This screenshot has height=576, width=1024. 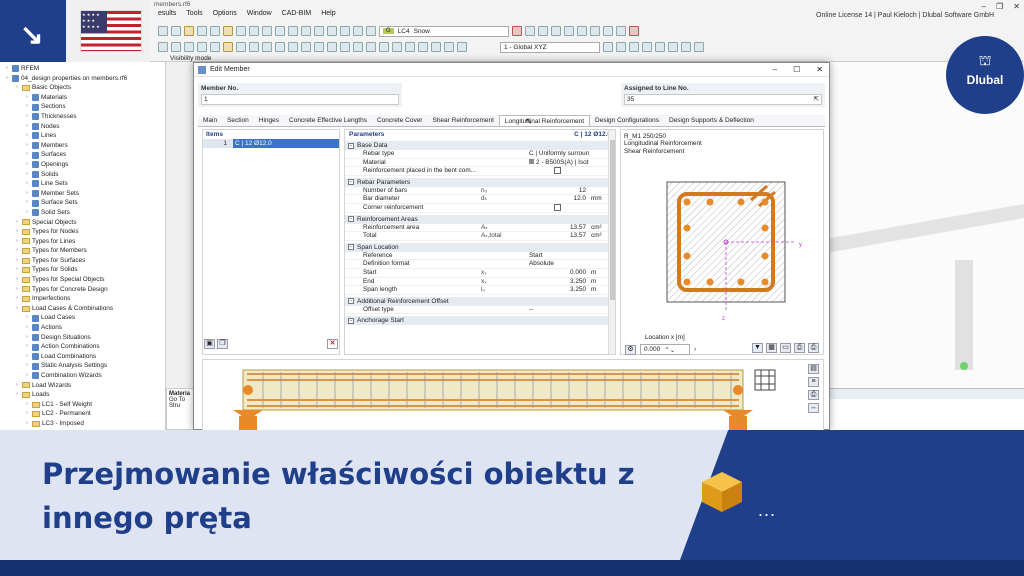 What do you see at coordinates (480, 228) in the screenshot?
I see `parameter-row: Reinforcement area Aₛ 13.57 cm²` at bounding box center [480, 228].